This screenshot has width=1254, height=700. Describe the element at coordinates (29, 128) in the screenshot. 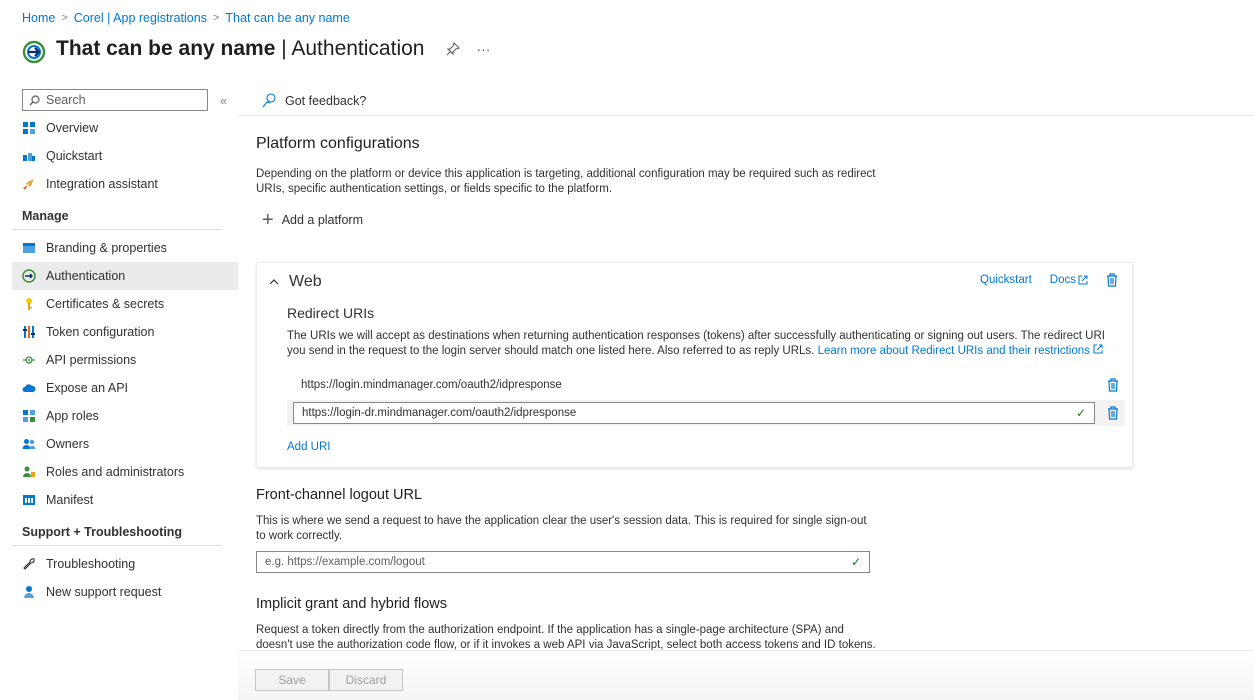

I see `grid-icon` at that location.